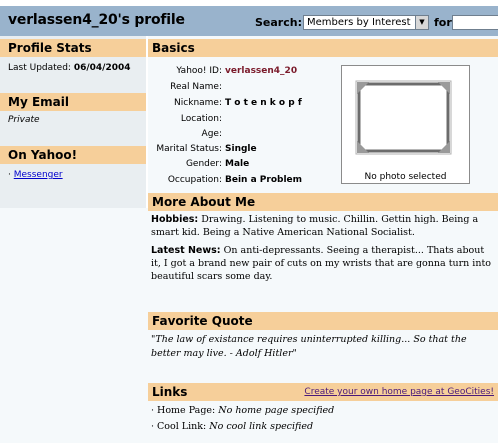 The width and height of the screenshot is (498, 443). Describe the element at coordinates (186, 250) in the screenshot. I see `latest-news-label: Latest News:` at that location.